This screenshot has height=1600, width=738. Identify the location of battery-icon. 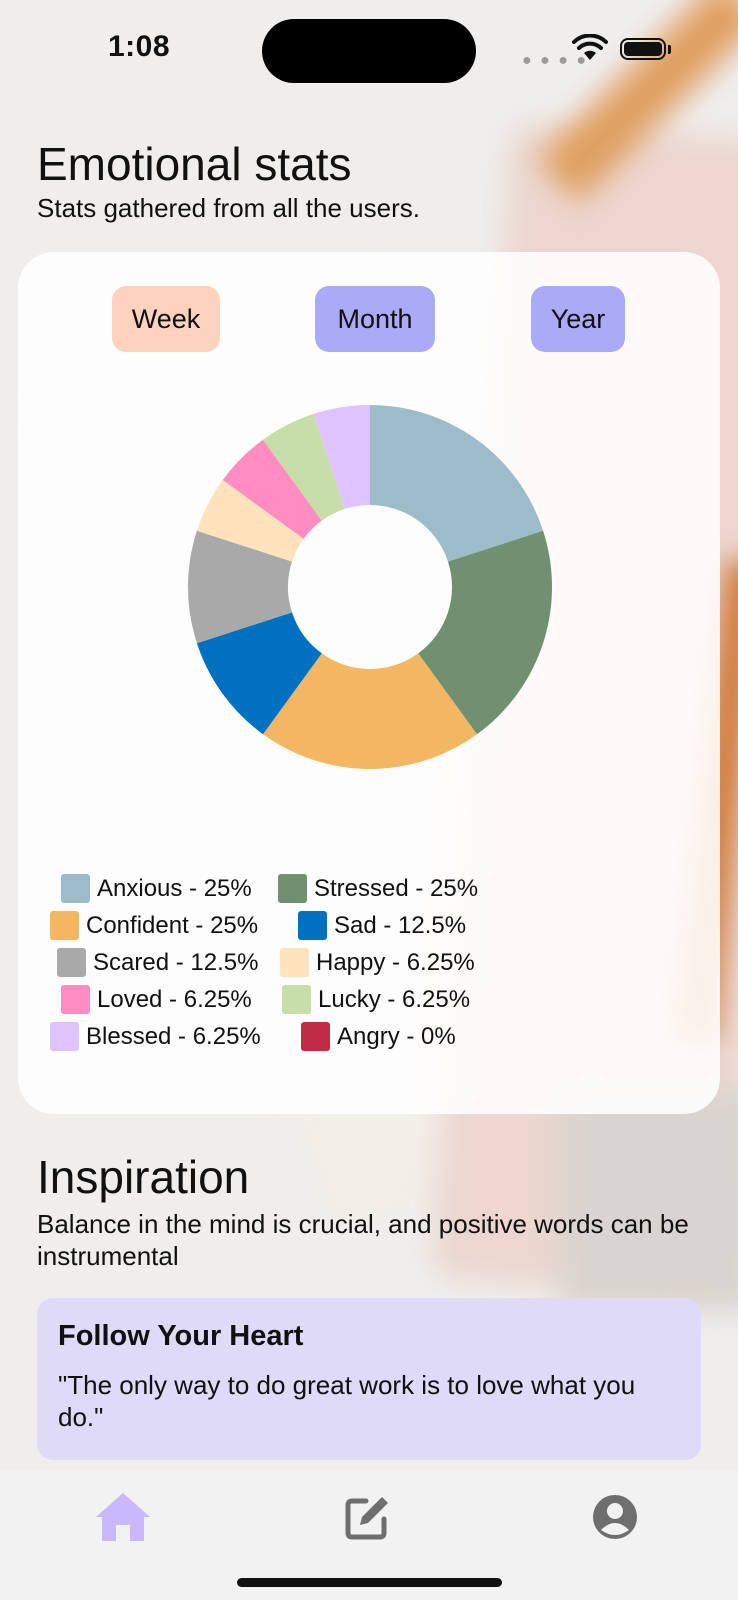
(643, 49).